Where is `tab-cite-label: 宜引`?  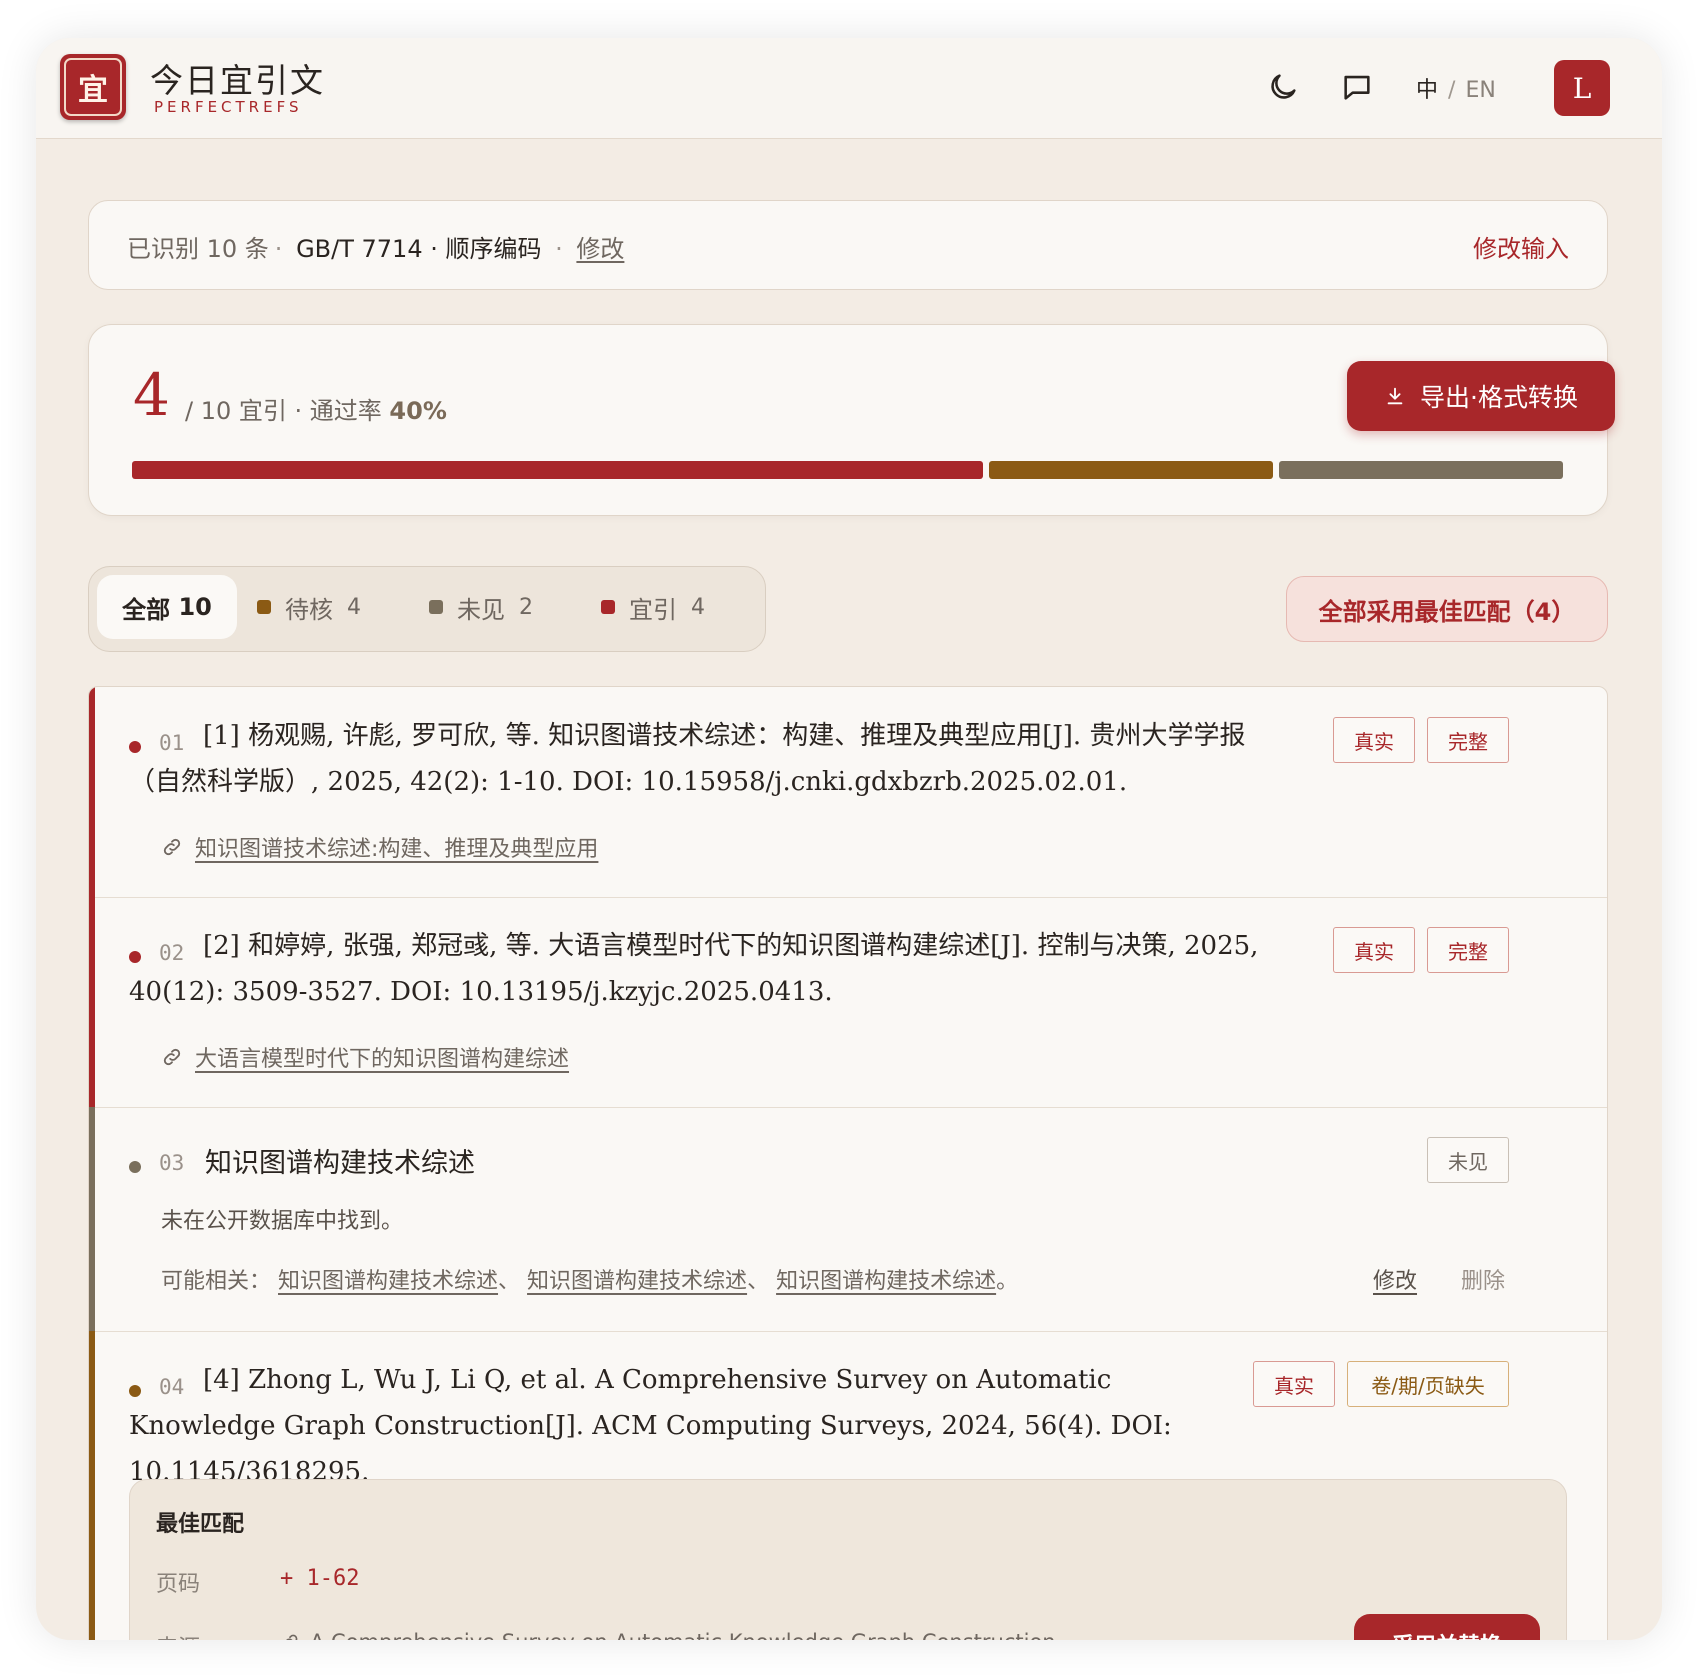 tab-cite-label: 宜引 is located at coordinates (653, 609).